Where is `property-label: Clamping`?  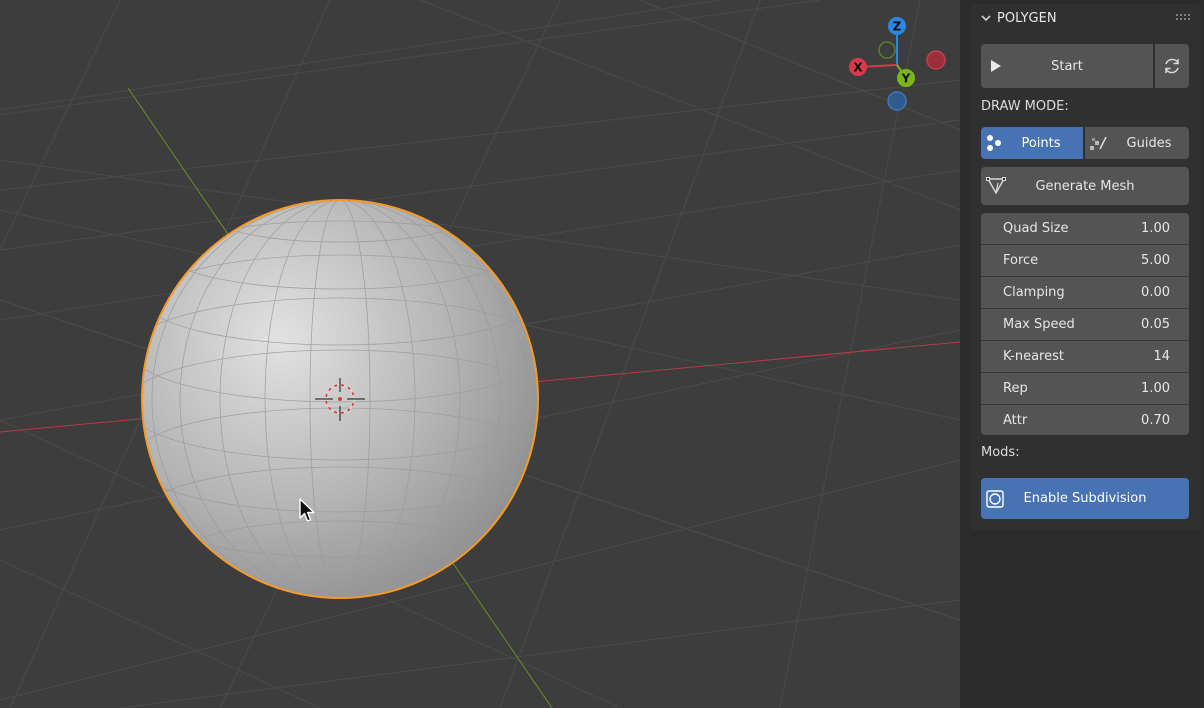
property-label: Clamping is located at coordinates (1034, 292).